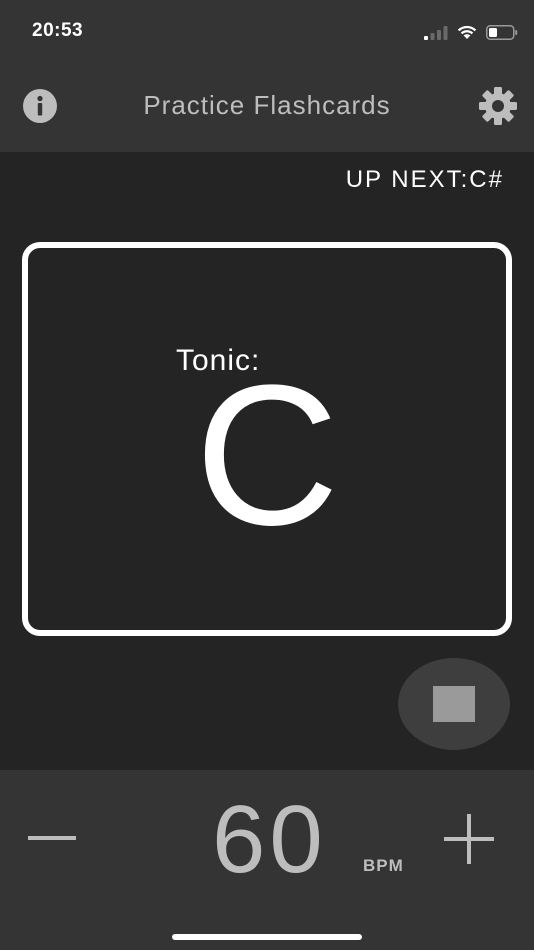  I want to click on gear-icon, so click(498, 106).